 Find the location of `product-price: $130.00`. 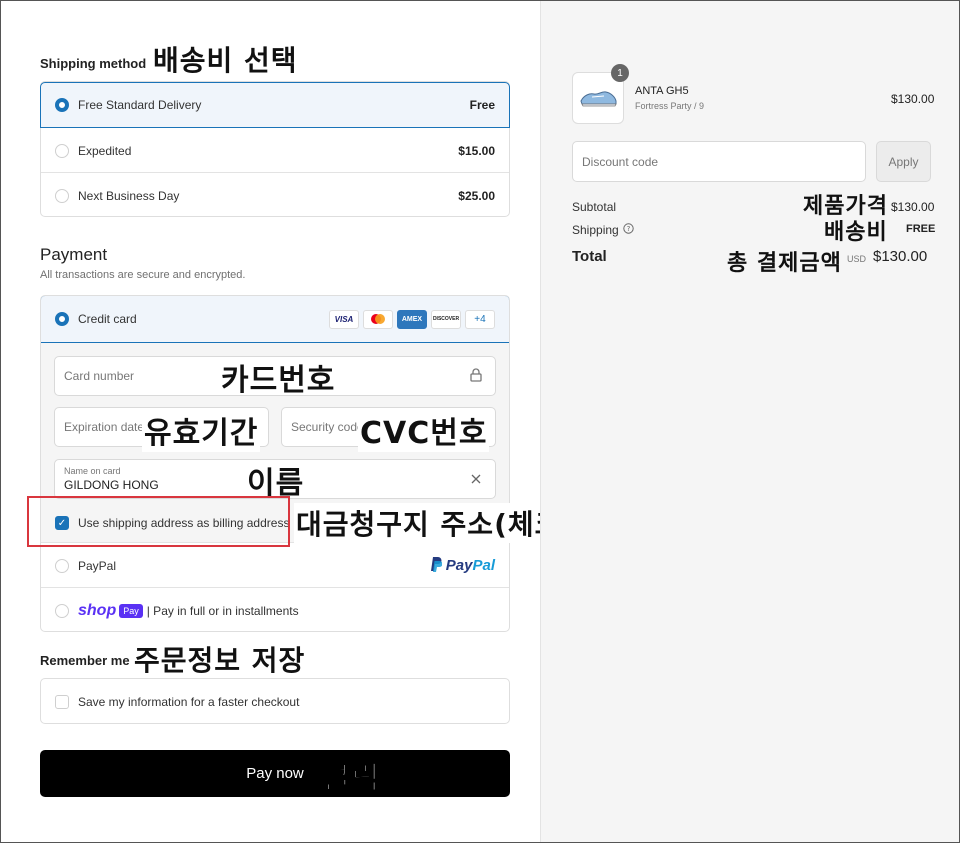

product-price: $130.00 is located at coordinates (913, 99).